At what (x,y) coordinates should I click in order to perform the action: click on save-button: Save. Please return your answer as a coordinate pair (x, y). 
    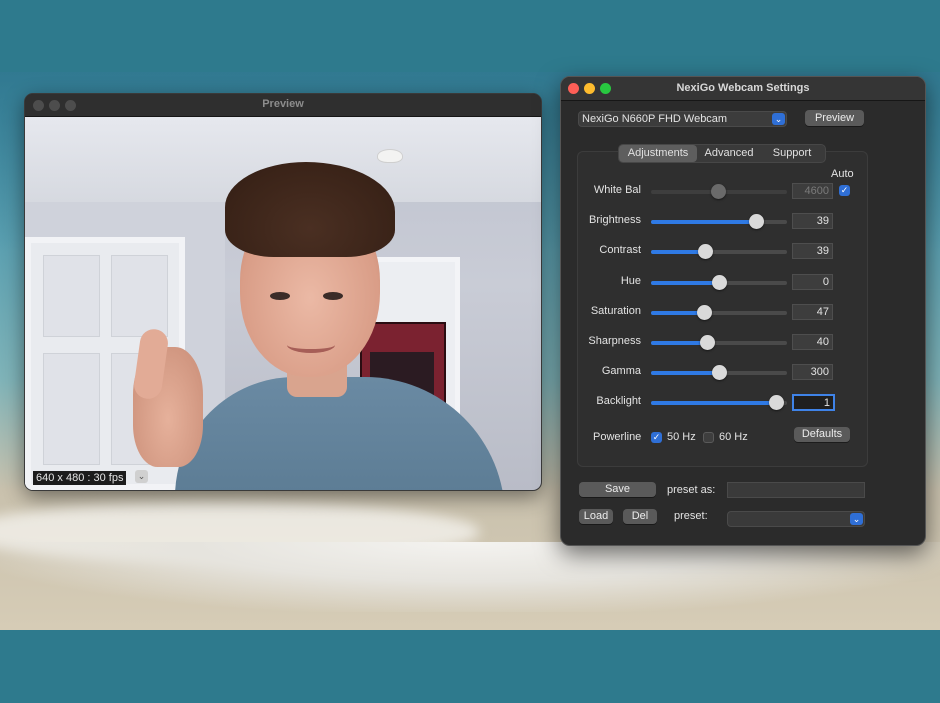
    Looking at the image, I should click on (617, 489).